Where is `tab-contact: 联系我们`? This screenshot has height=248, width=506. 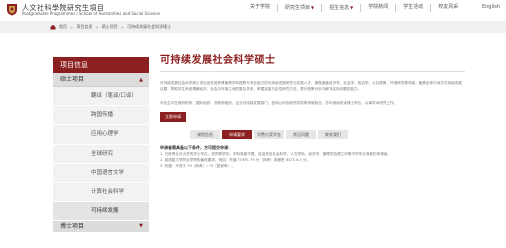
tab-contact: 联系我们 is located at coordinates (333, 134).